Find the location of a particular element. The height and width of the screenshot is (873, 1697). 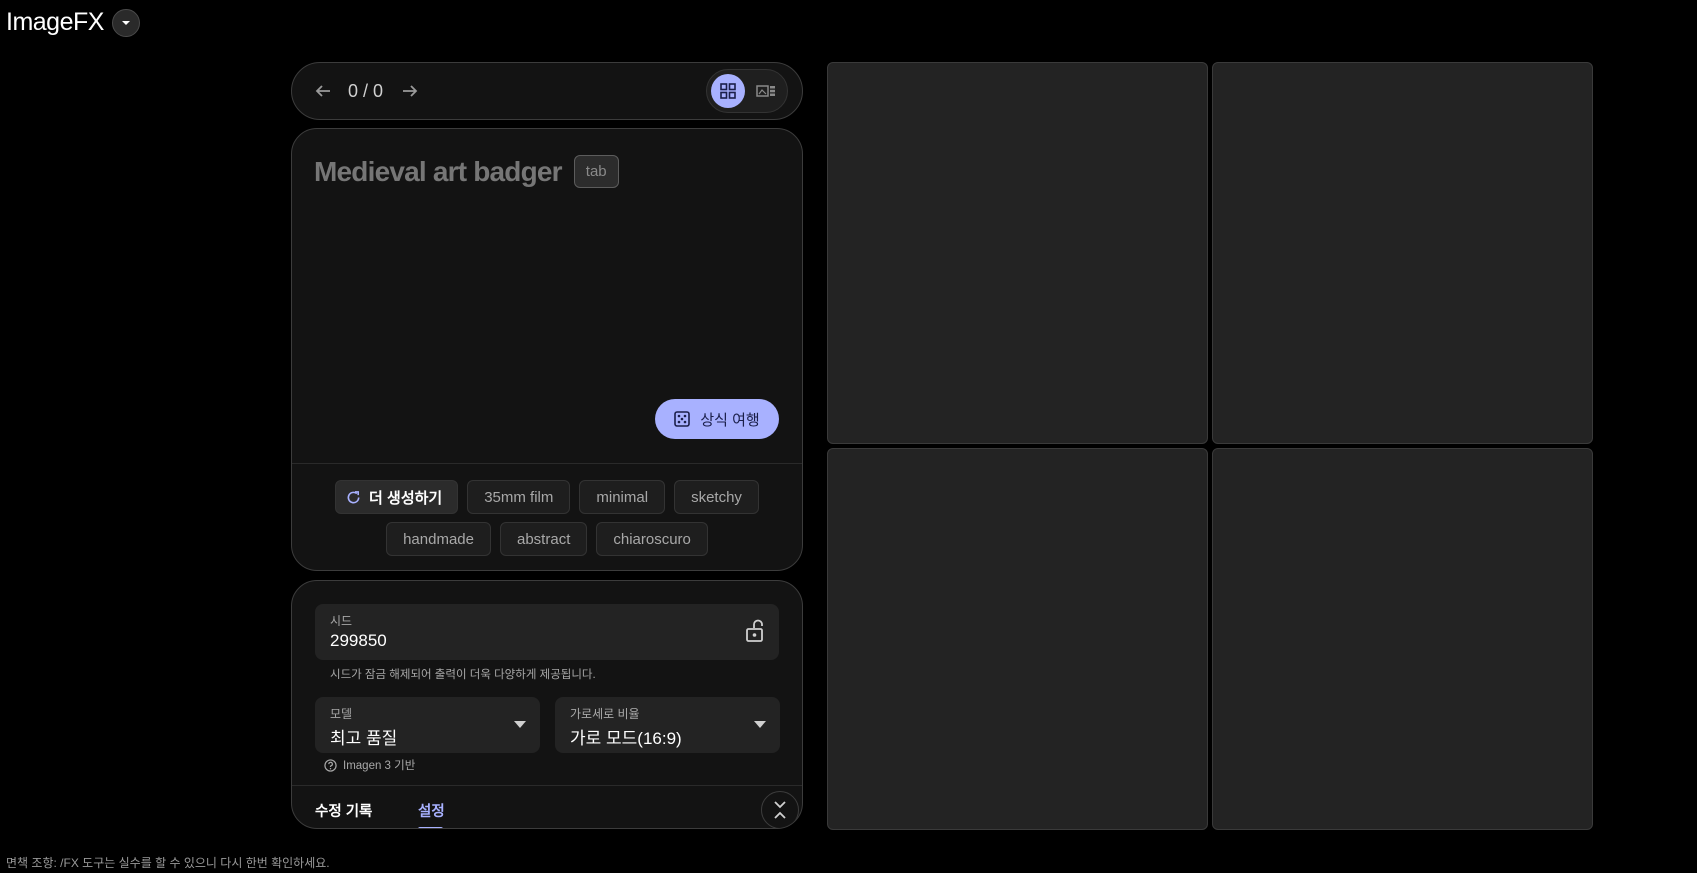

lucky-button: 상식 여행 is located at coordinates (717, 419).